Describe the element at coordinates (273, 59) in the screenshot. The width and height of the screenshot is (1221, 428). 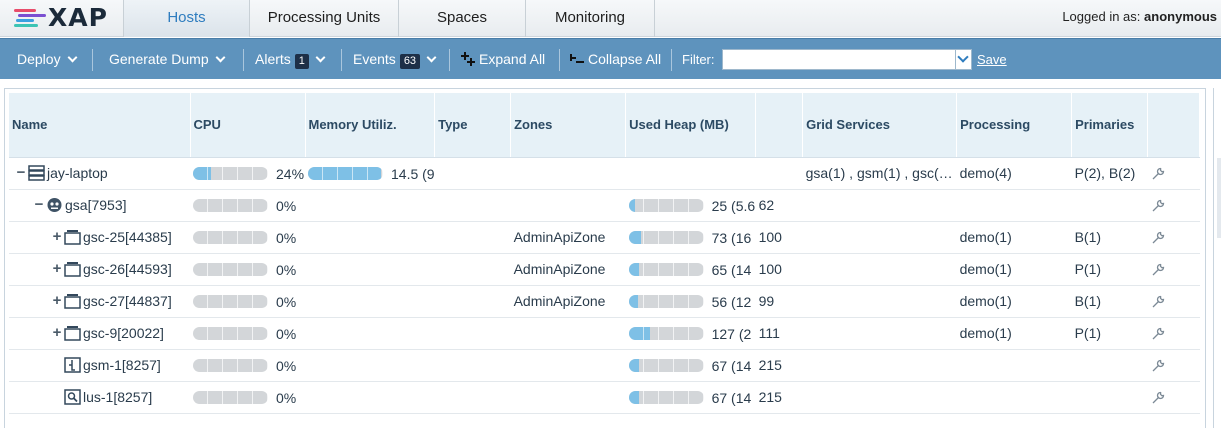
I see `alerts-label: Alerts` at that location.